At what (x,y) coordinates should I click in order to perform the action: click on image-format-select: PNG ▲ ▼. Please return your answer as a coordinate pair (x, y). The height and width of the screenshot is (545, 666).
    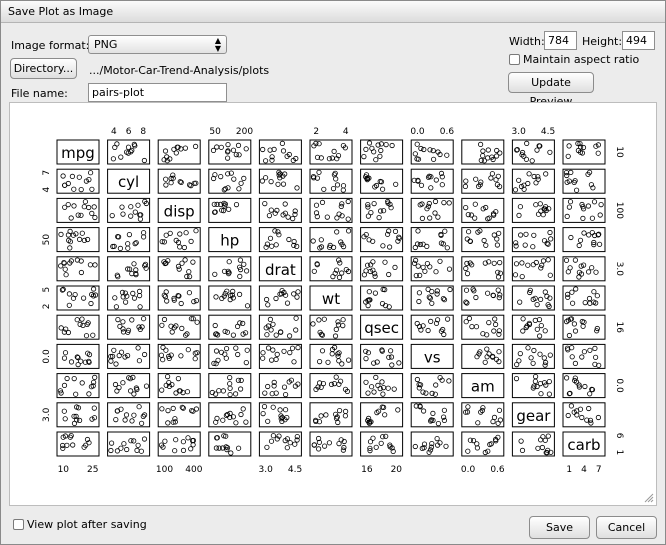
    Looking at the image, I should click on (157, 44).